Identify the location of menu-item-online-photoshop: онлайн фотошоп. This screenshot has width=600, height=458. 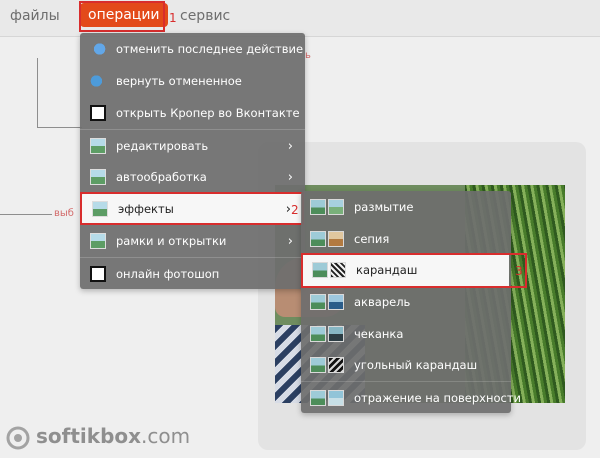
(192, 273).